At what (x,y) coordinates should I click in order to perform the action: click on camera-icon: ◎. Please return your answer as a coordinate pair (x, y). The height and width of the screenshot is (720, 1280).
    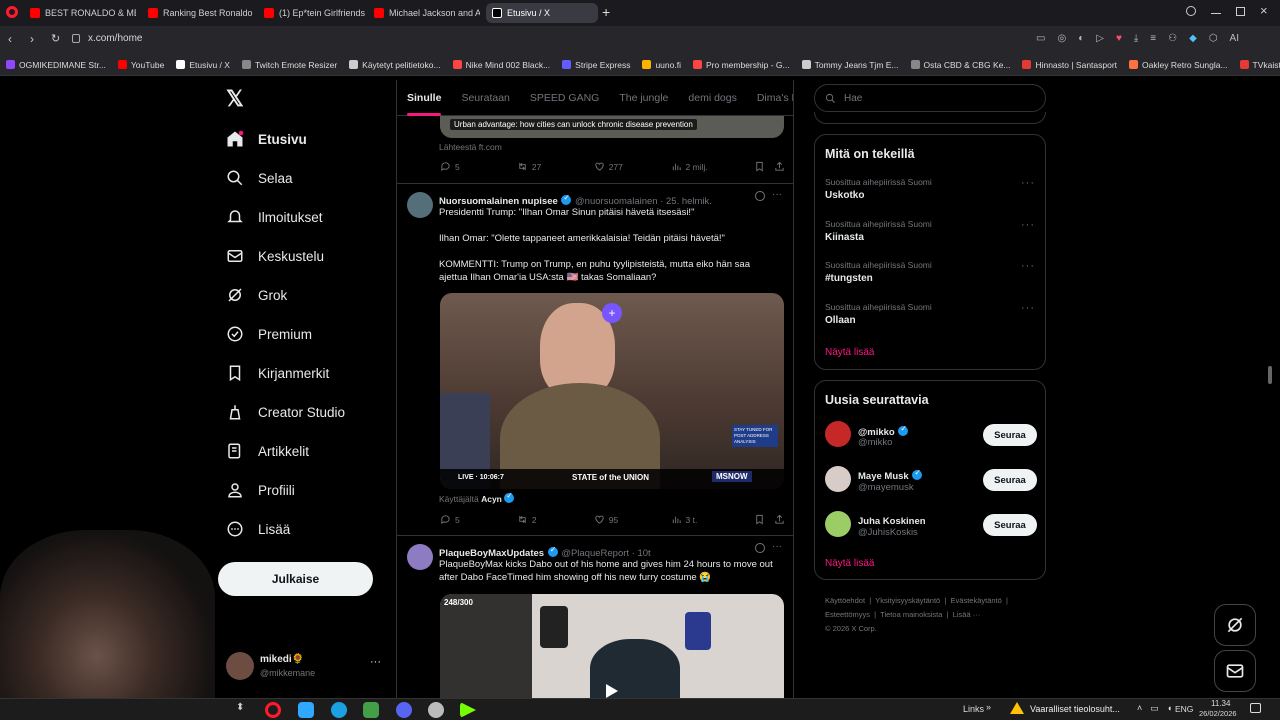
    Looking at the image, I should click on (1061, 38).